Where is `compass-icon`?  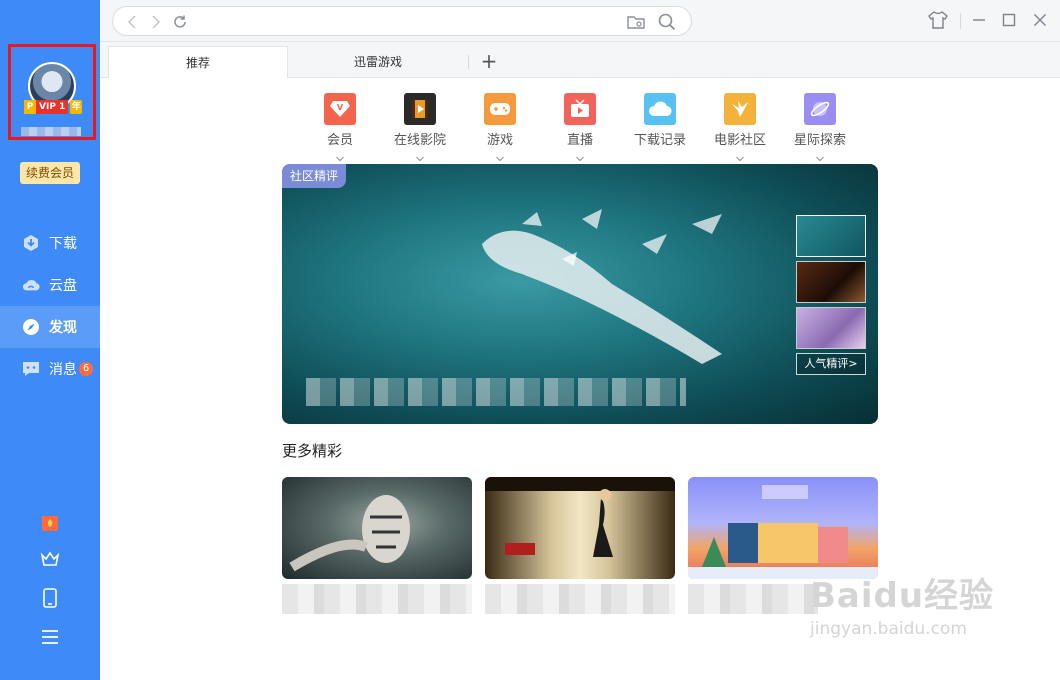
compass-icon is located at coordinates (31, 327).